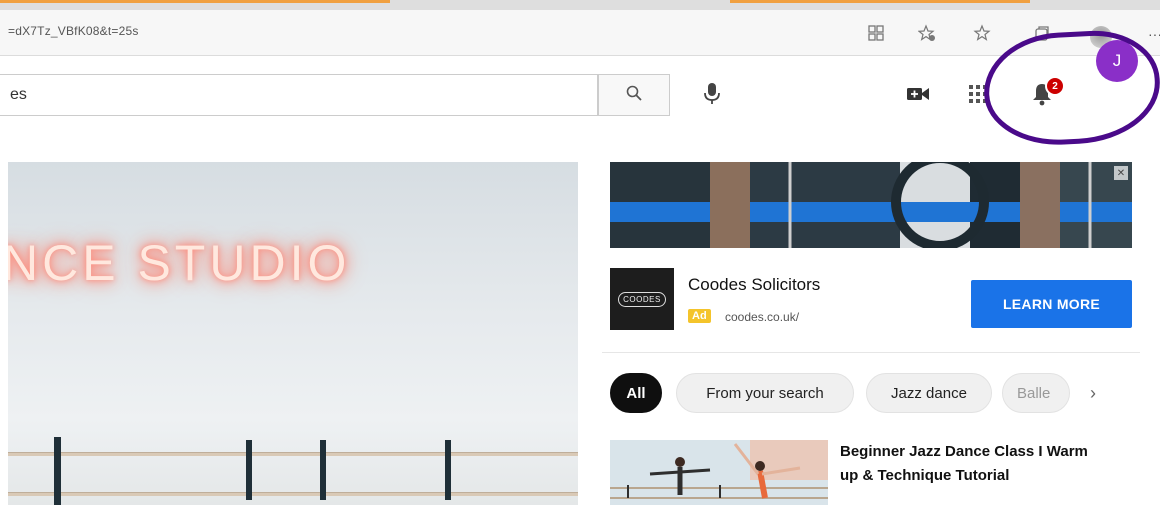 This screenshot has height=505, width=1160. What do you see at coordinates (1154, 34) in the screenshot?
I see `more-icon: ···` at bounding box center [1154, 34].